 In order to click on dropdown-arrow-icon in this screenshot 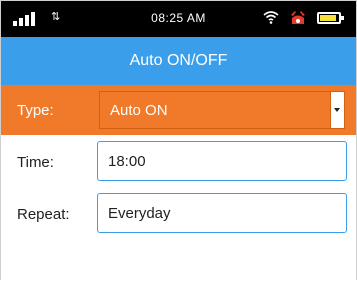, I will do `click(337, 110)`.